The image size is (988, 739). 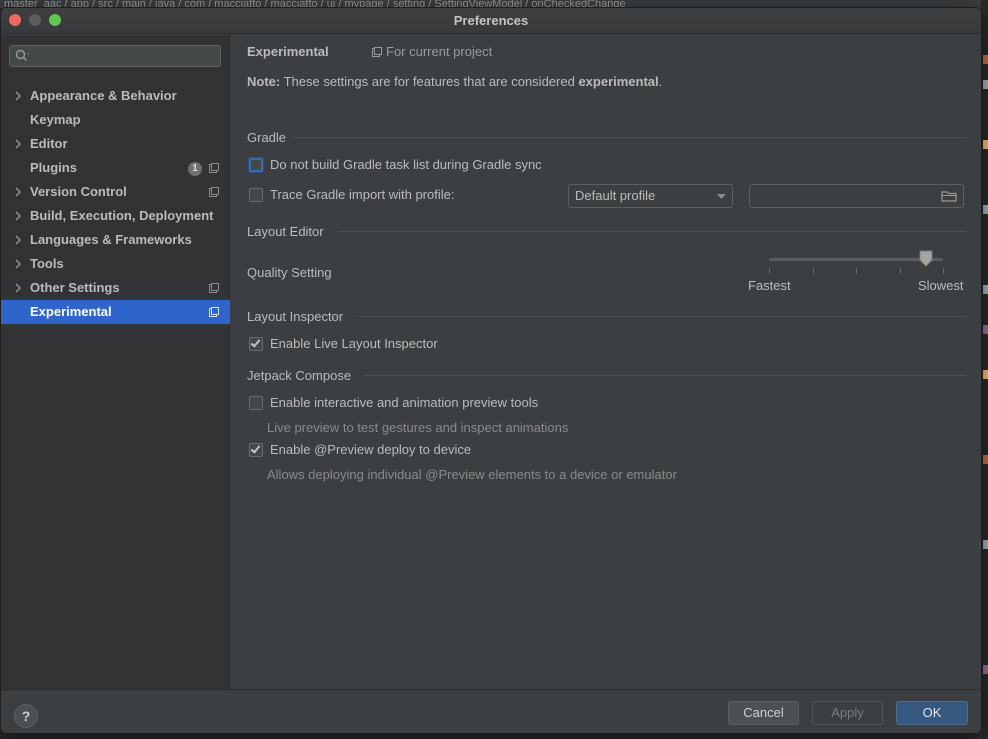 I want to click on note-prefix: Note:, so click(x=264, y=81).